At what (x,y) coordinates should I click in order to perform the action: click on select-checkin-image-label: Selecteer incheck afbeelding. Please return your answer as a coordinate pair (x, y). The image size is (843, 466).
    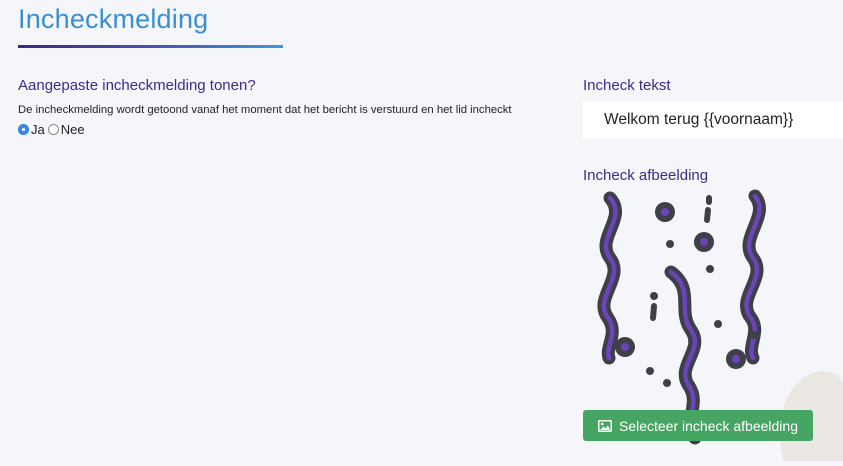
    Looking at the image, I should click on (708, 425).